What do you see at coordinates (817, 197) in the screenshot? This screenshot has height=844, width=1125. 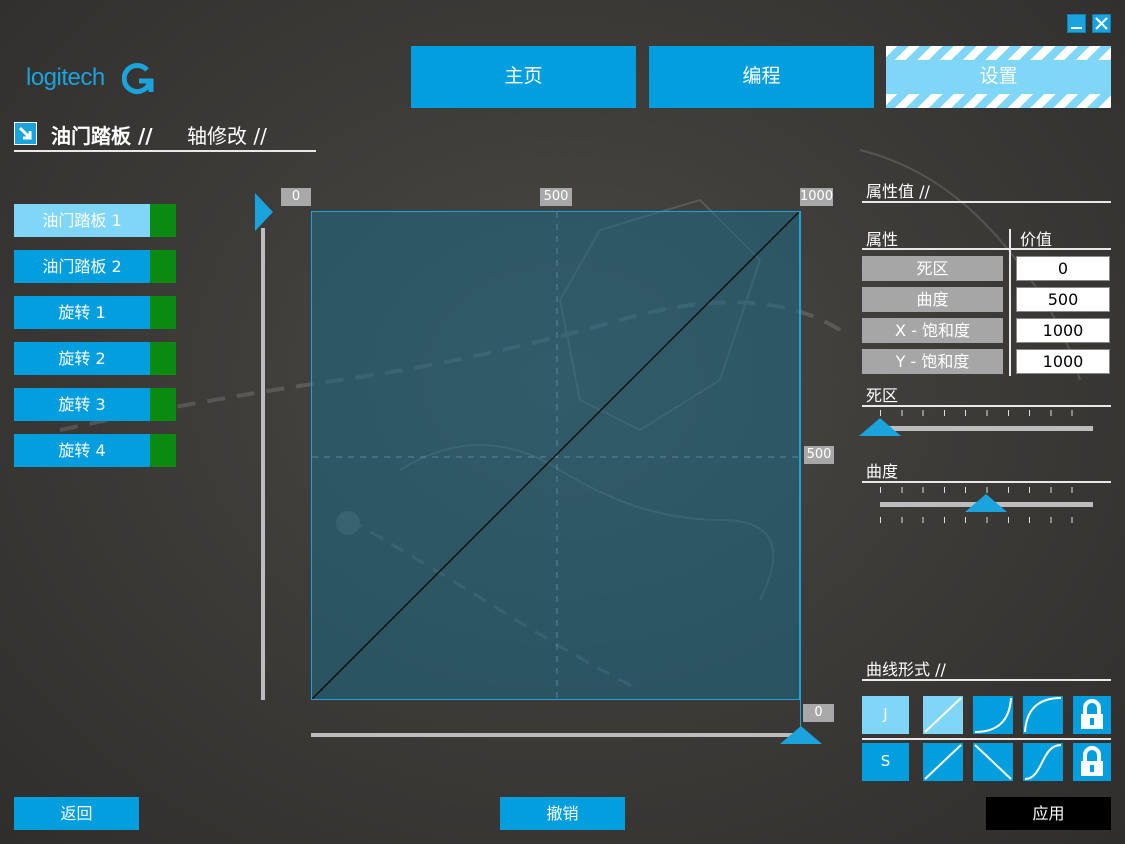 I see `graph-tick-top-1000: 1000` at bounding box center [817, 197].